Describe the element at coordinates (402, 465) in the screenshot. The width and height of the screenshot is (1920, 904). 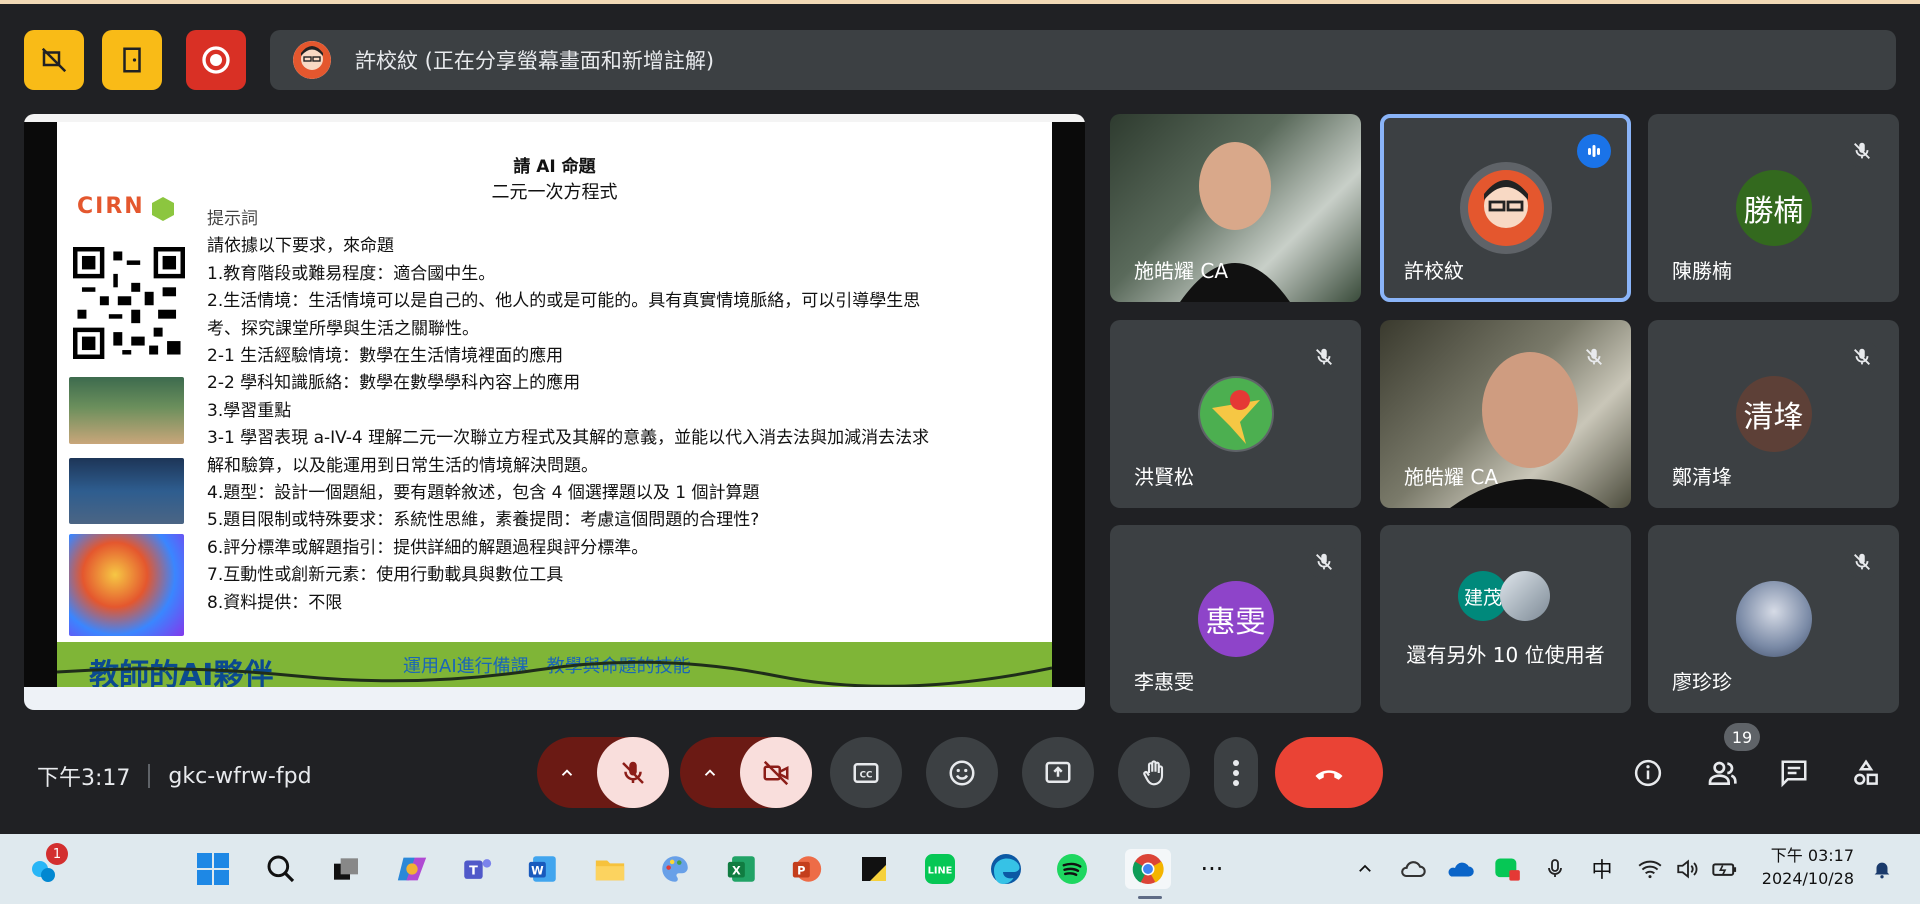
I see `prompt-line: 解和驗算，以及能運用到日常生活的情境解決問題。` at that location.